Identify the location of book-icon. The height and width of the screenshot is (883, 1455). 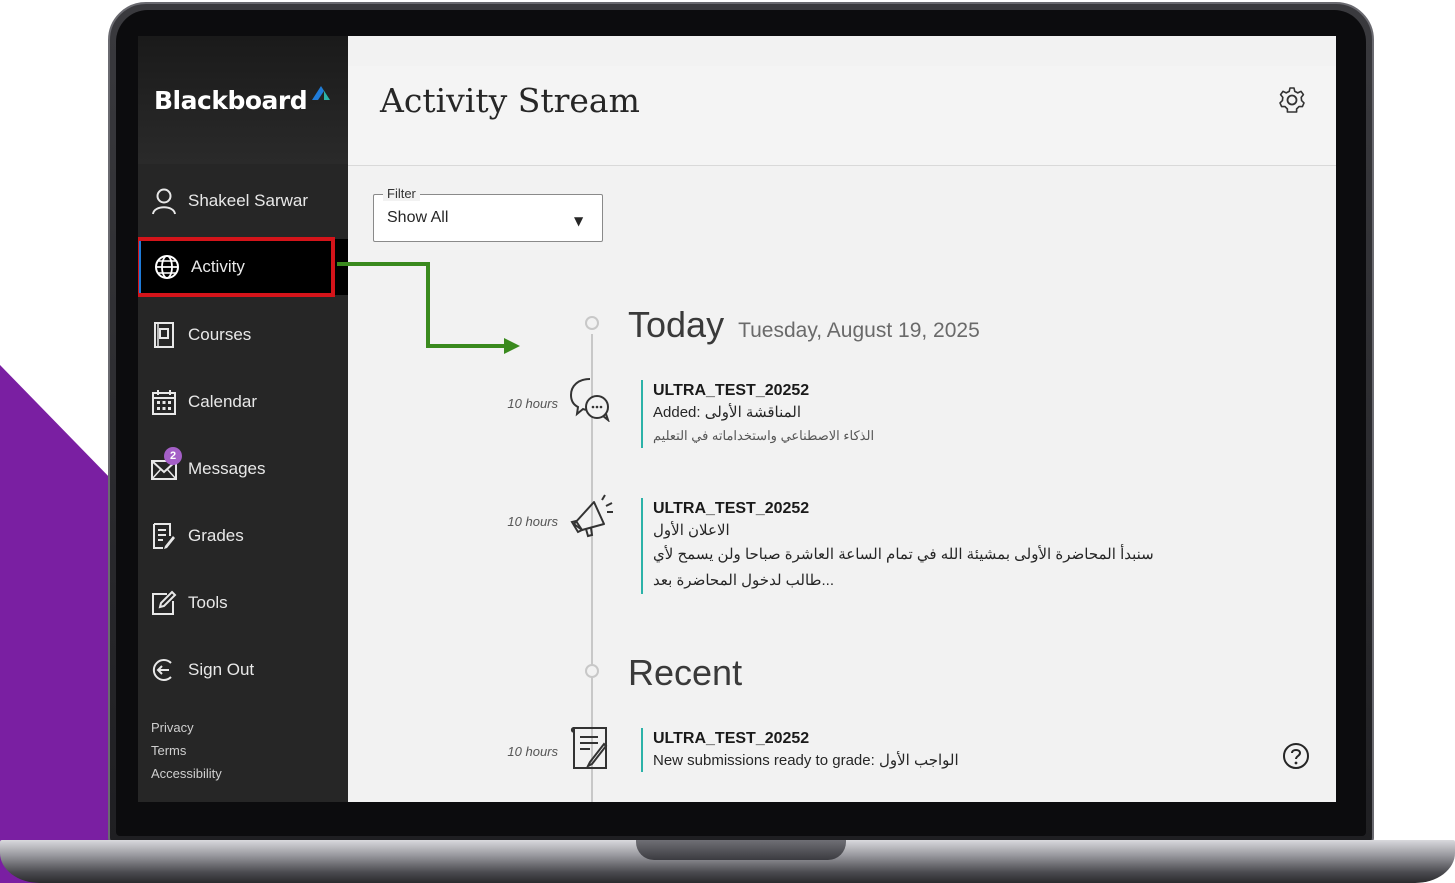
(164, 335).